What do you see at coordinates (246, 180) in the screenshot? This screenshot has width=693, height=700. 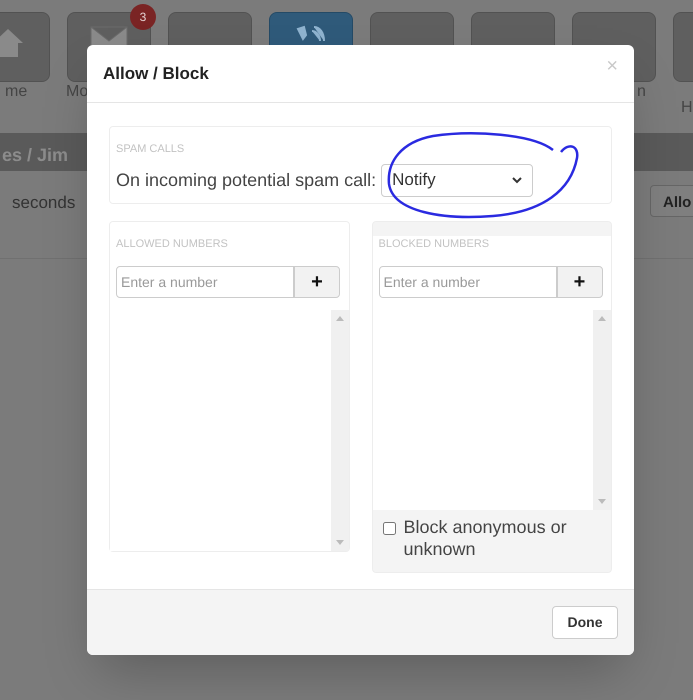 I see `spam-label: On incoming potential spam call:` at bounding box center [246, 180].